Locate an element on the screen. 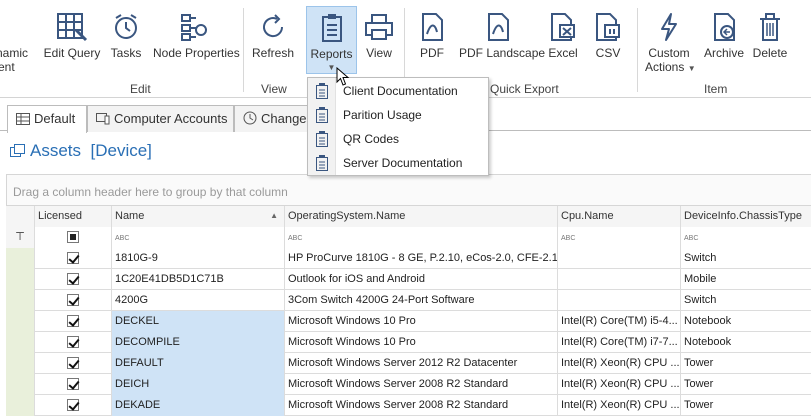 The height and width of the screenshot is (416, 811). custom-actions-button: Custom Actions ▼ is located at coordinates (670, 41).